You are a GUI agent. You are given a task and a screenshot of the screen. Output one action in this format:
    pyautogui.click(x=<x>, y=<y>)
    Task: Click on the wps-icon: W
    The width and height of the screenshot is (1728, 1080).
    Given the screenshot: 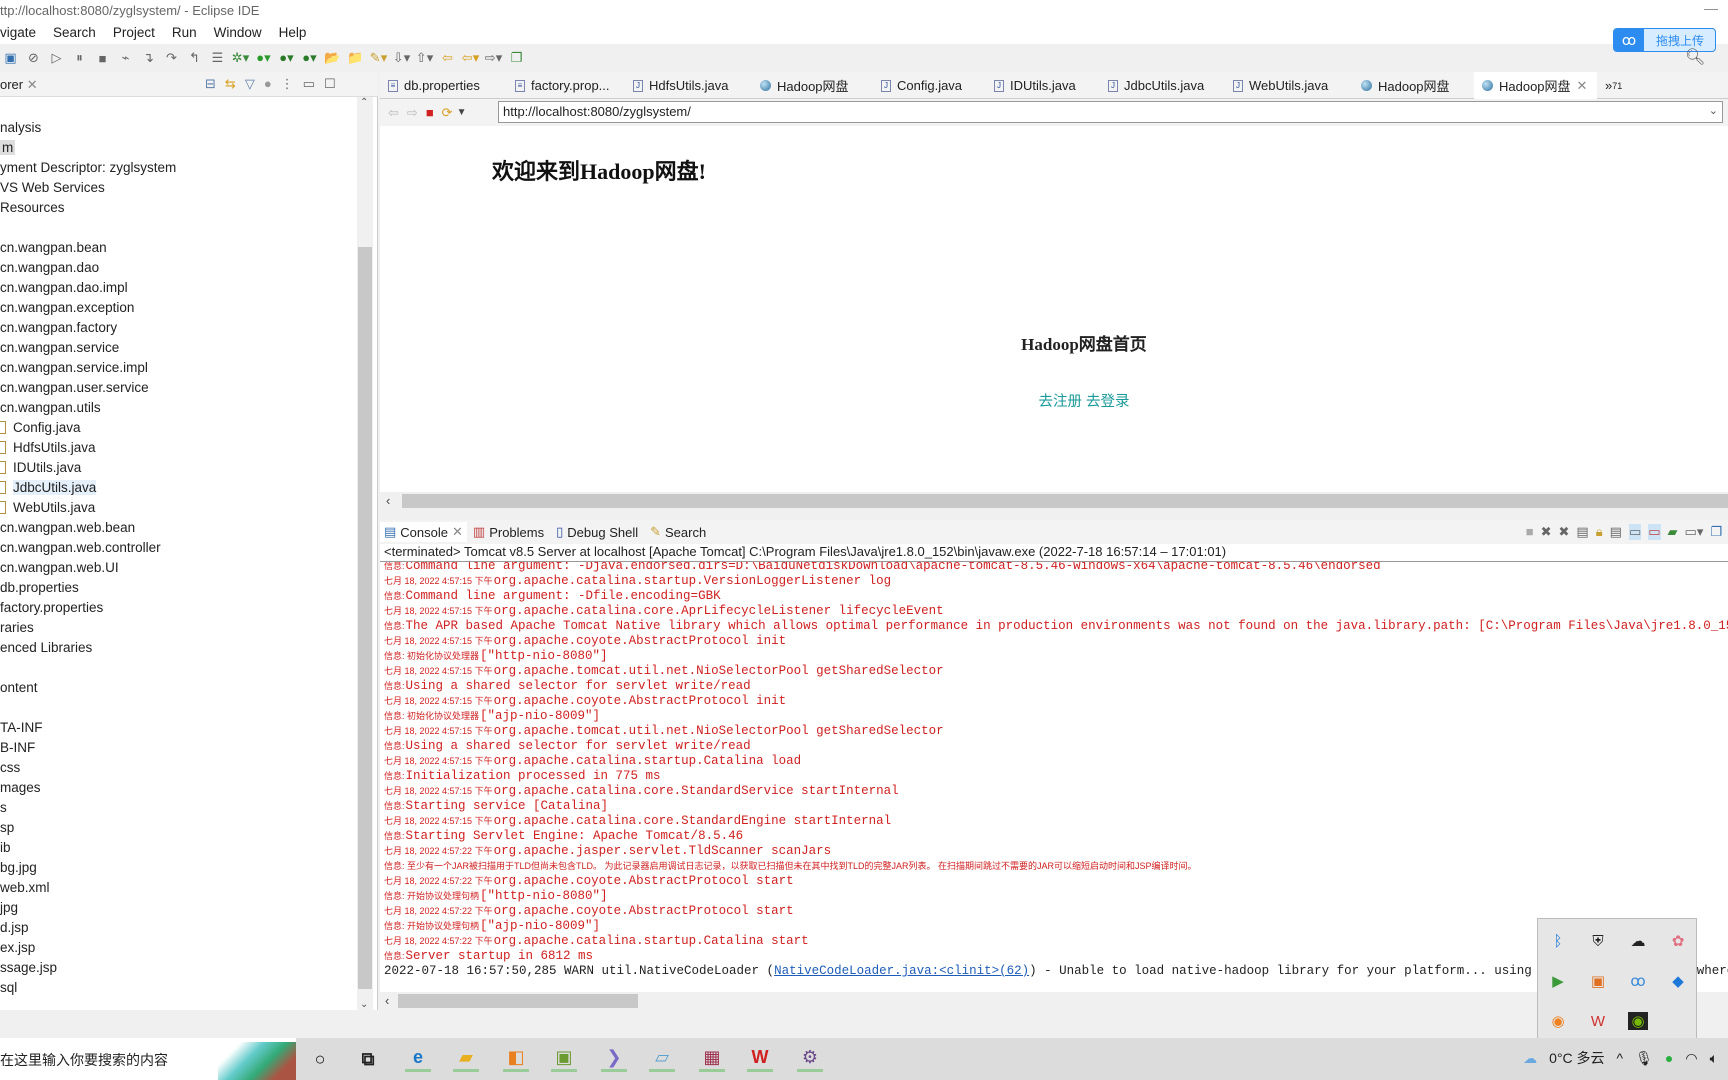 What is the action you would take?
    pyautogui.click(x=1598, y=1021)
    